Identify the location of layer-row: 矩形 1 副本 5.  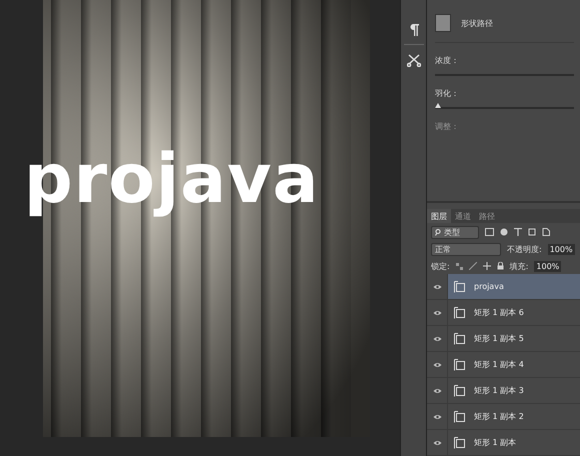
(514, 338).